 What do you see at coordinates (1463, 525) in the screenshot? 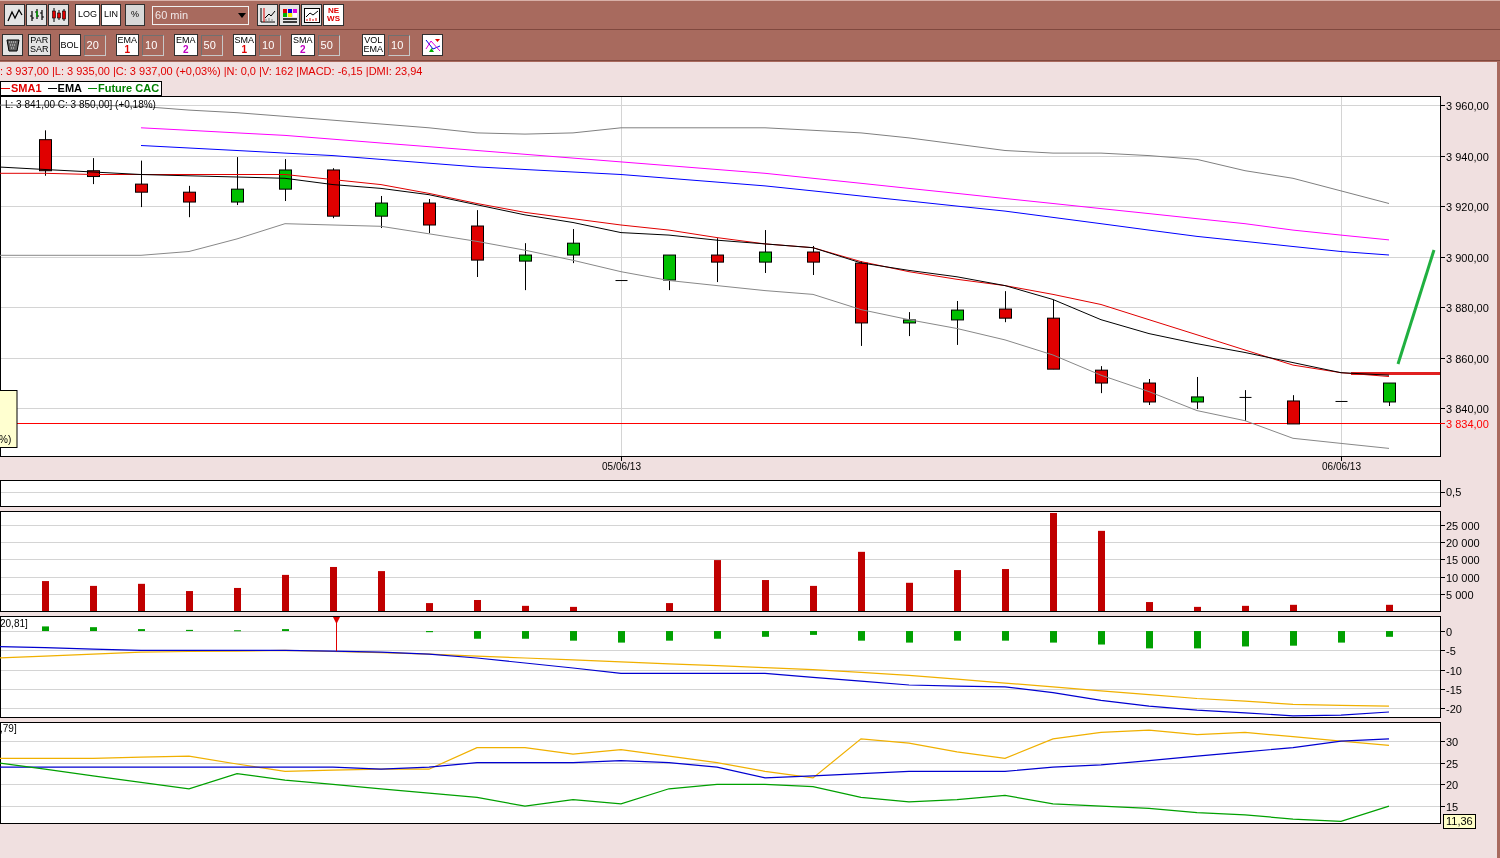
I see `axis-label: 25 000` at bounding box center [1463, 525].